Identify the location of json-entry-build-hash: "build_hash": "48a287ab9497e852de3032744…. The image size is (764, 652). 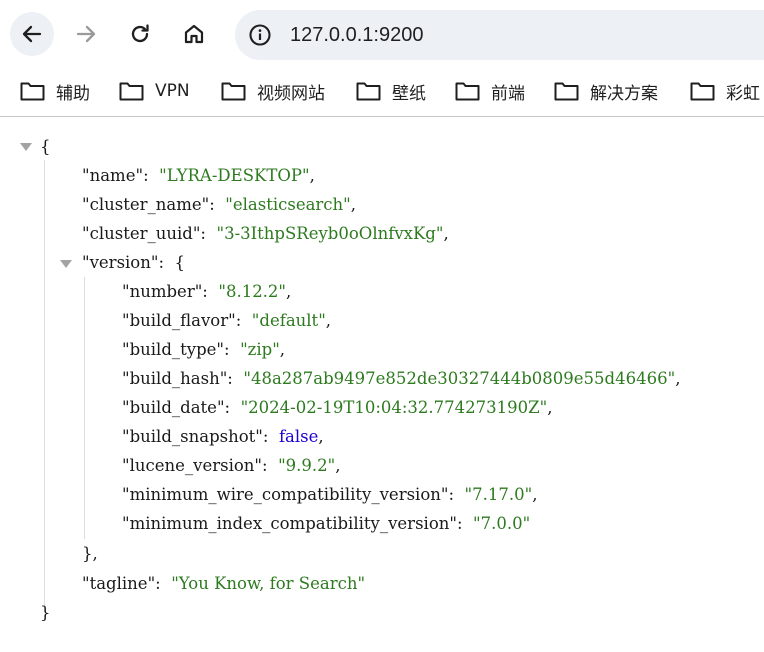
(401, 378).